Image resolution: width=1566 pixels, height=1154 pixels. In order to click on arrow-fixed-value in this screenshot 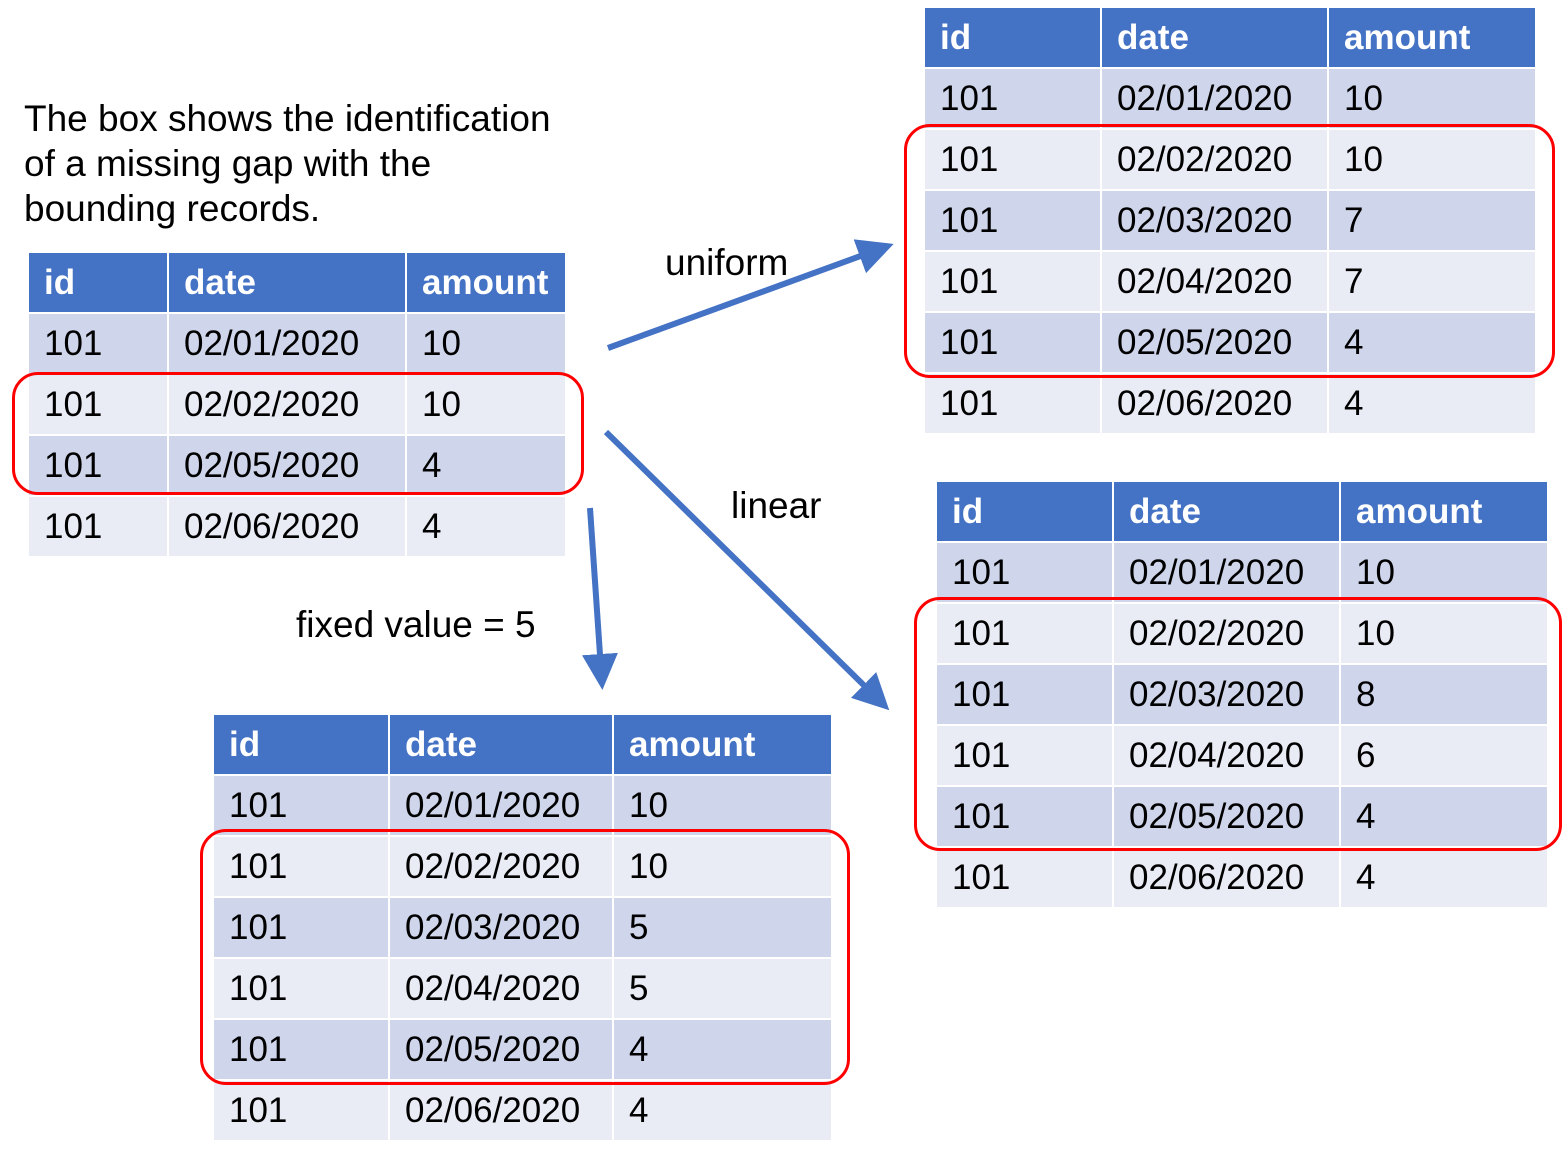, I will do `click(600, 598)`.